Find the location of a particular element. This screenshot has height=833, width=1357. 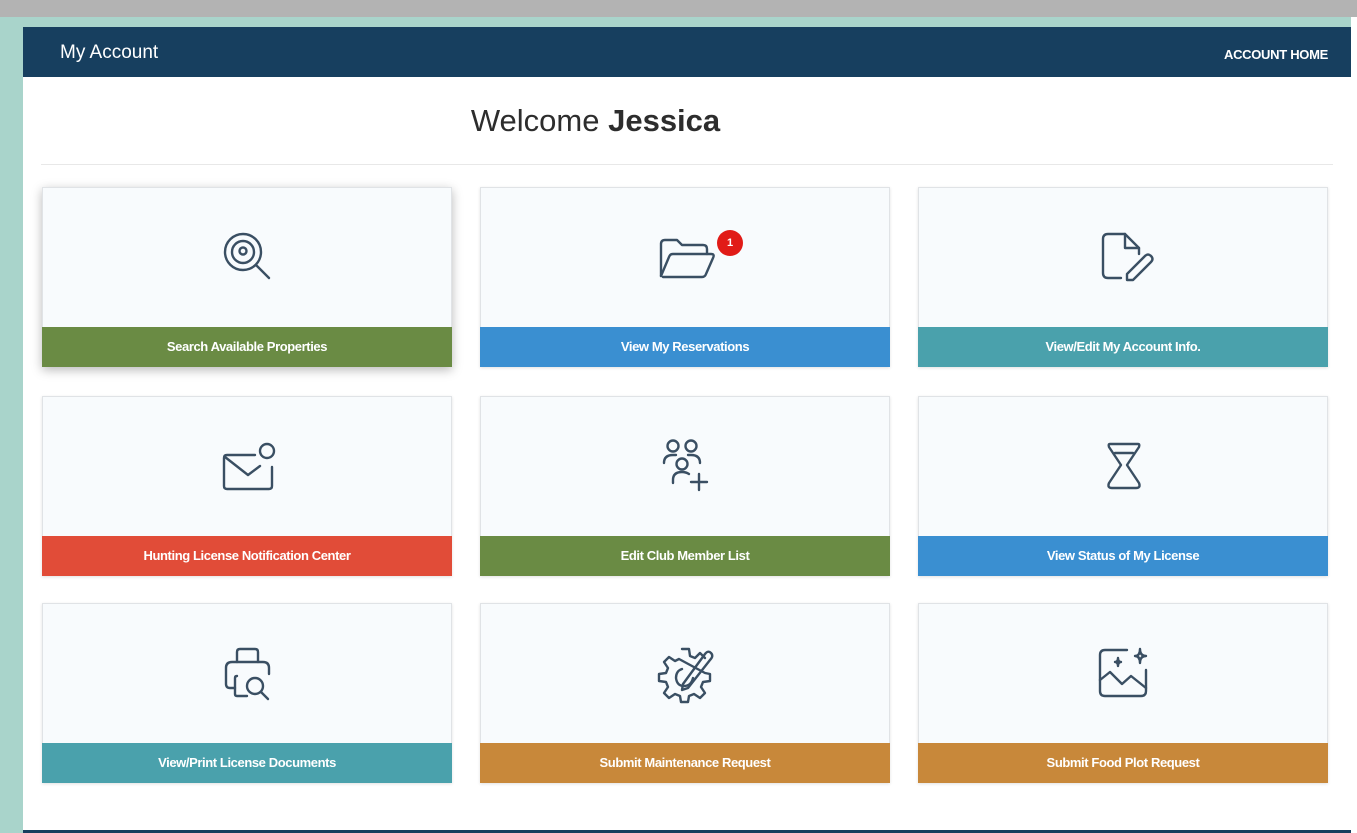

tile-label: View/Edit My Account Info. is located at coordinates (1123, 347).